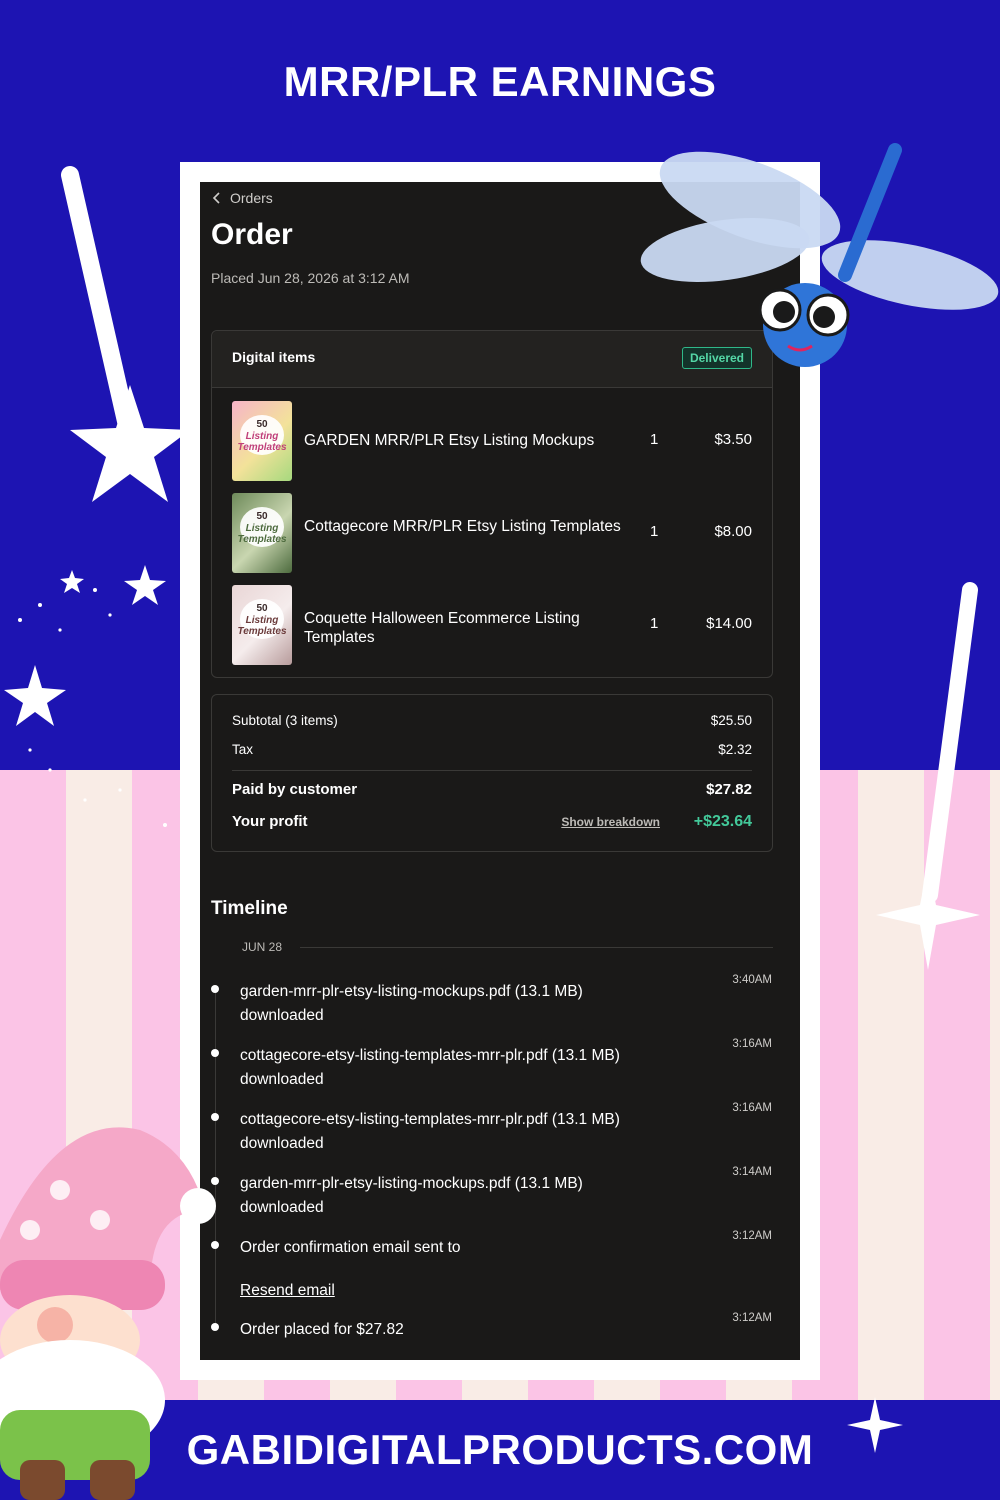  Describe the element at coordinates (350, 1247) in the screenshot. I see `event-text: Order confirmation email sent to` at that location.